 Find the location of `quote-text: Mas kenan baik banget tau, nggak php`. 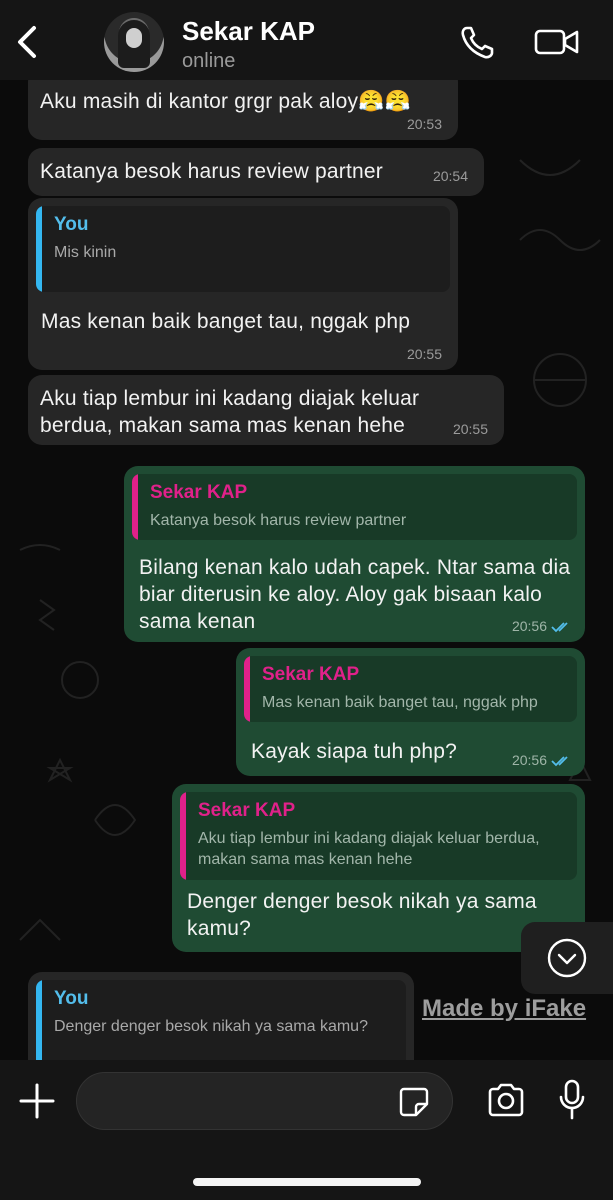

quote-text: Mas kenan baik banget tau, nggak php is located at coordinates (400, 702).